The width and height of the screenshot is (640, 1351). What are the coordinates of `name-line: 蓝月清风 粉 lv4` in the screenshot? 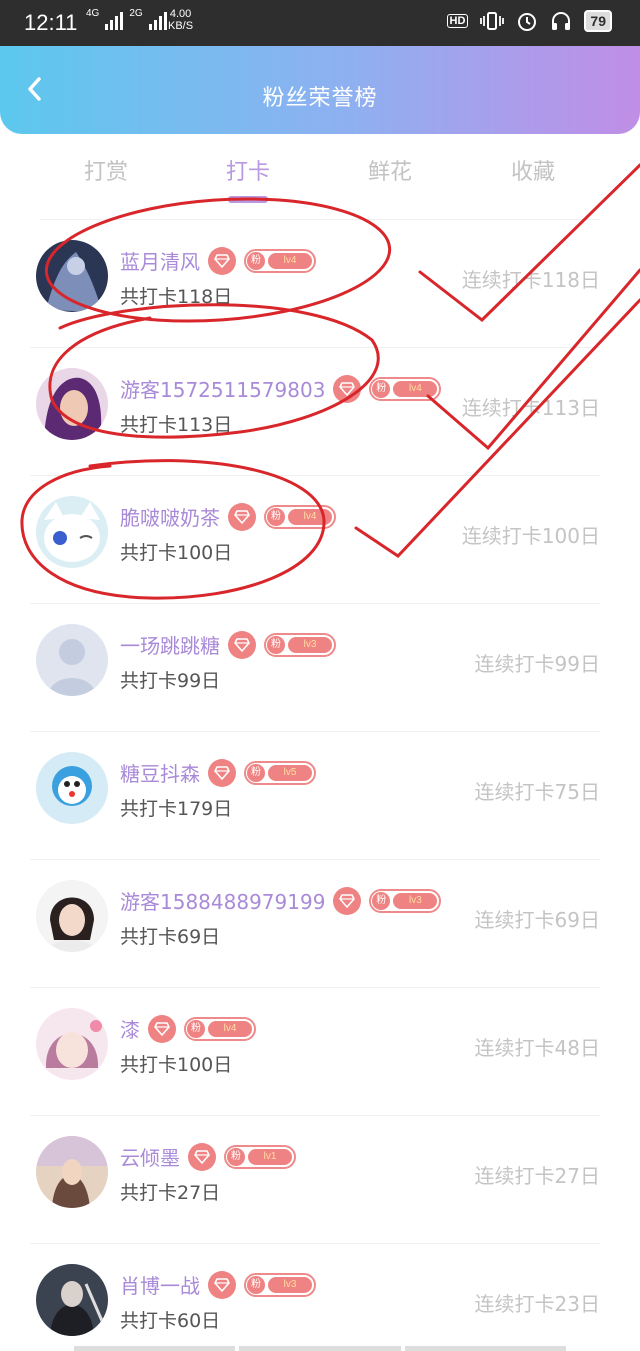 It's located at (218, 260).